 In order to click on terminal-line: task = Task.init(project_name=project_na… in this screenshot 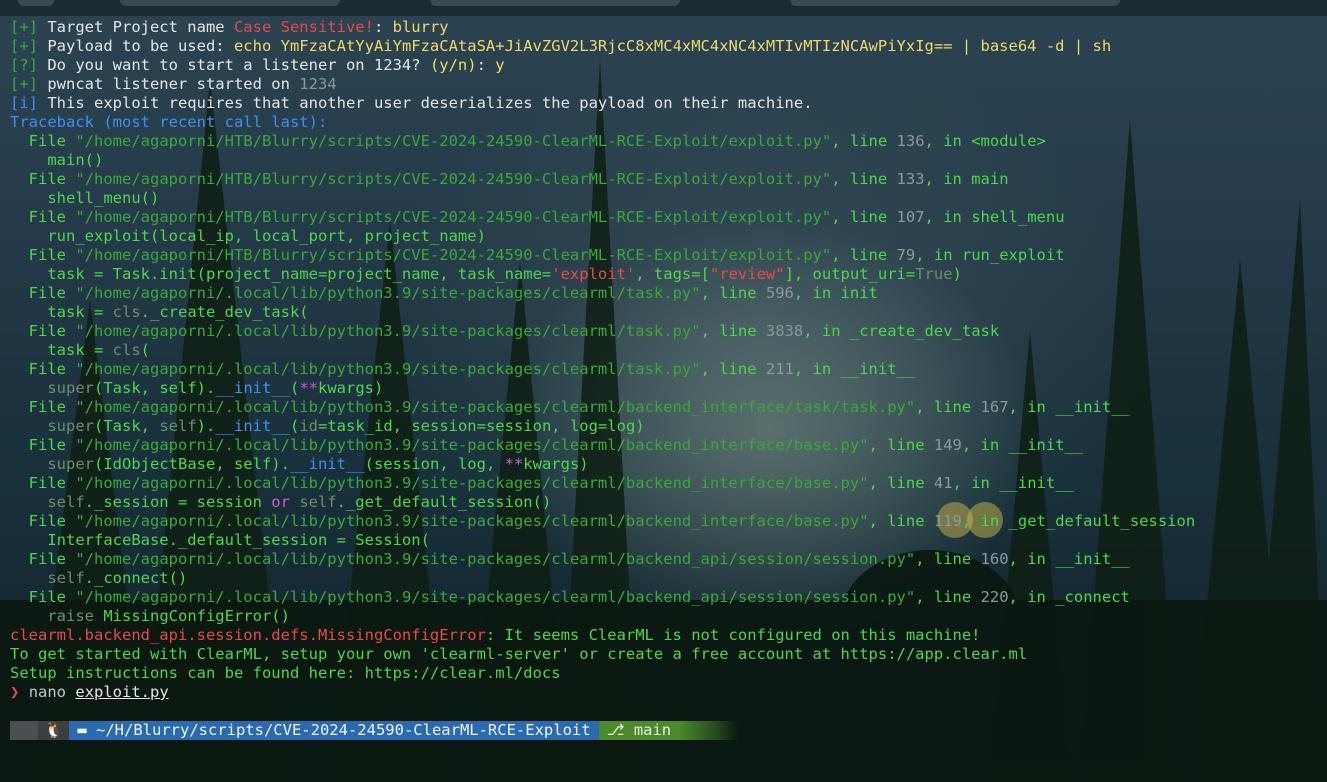, I will do `click(665, 274)`.